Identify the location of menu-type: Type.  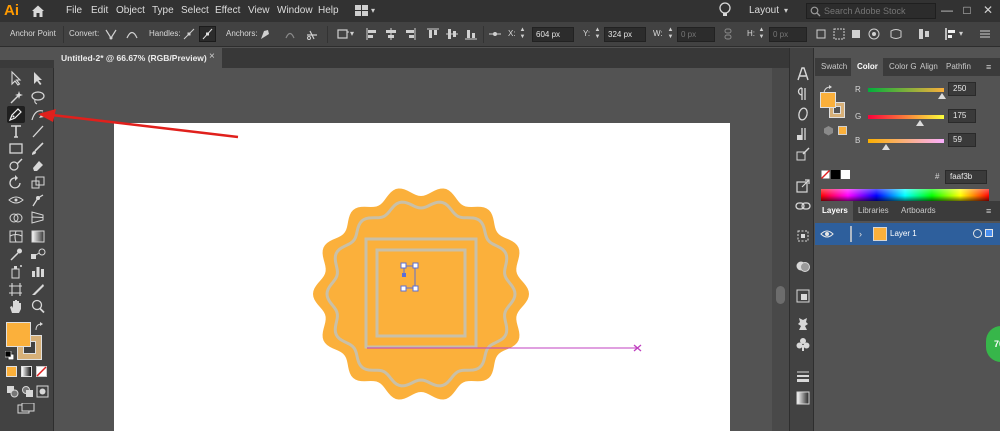
(163, 11).